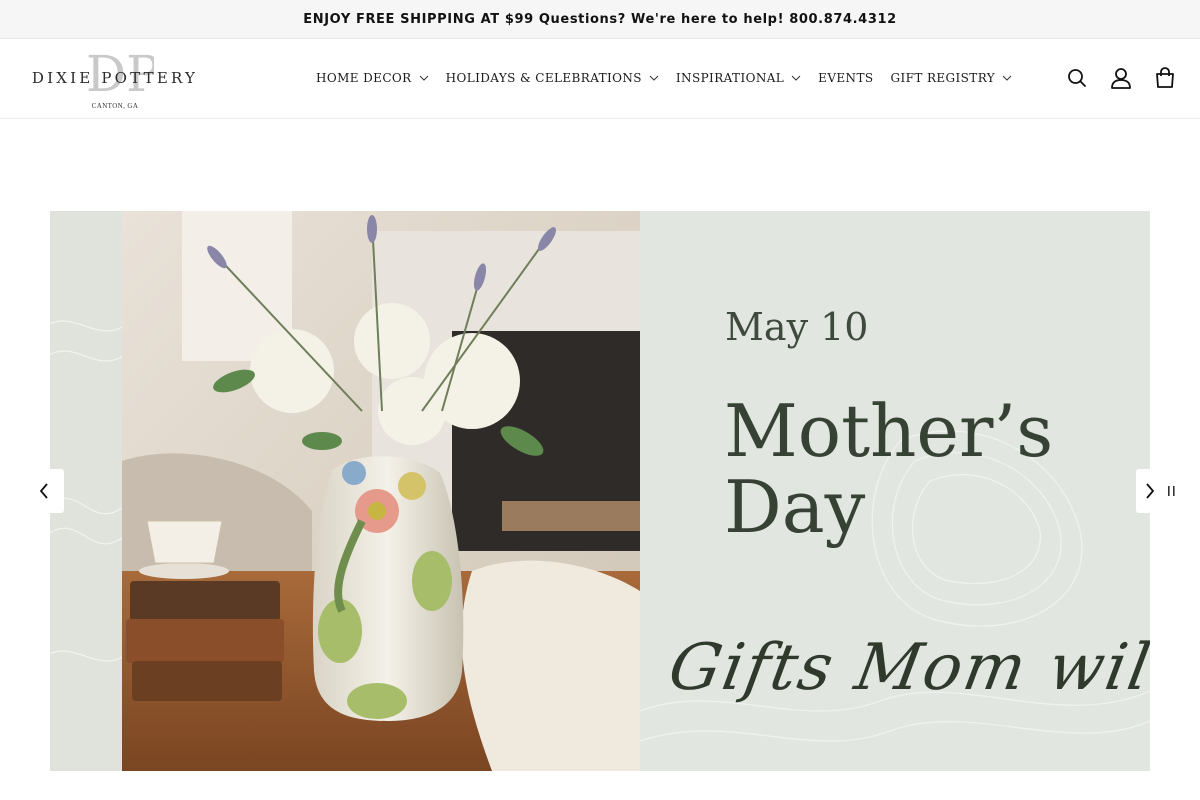  I want to click on header-icons, so click(1112, 78).